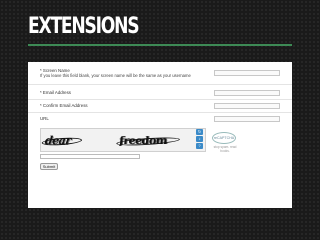  Describe the element at coordinates (225, 149) in the screenshot. I see `recaptcha-tagline: stop spam. read books.` at that location.